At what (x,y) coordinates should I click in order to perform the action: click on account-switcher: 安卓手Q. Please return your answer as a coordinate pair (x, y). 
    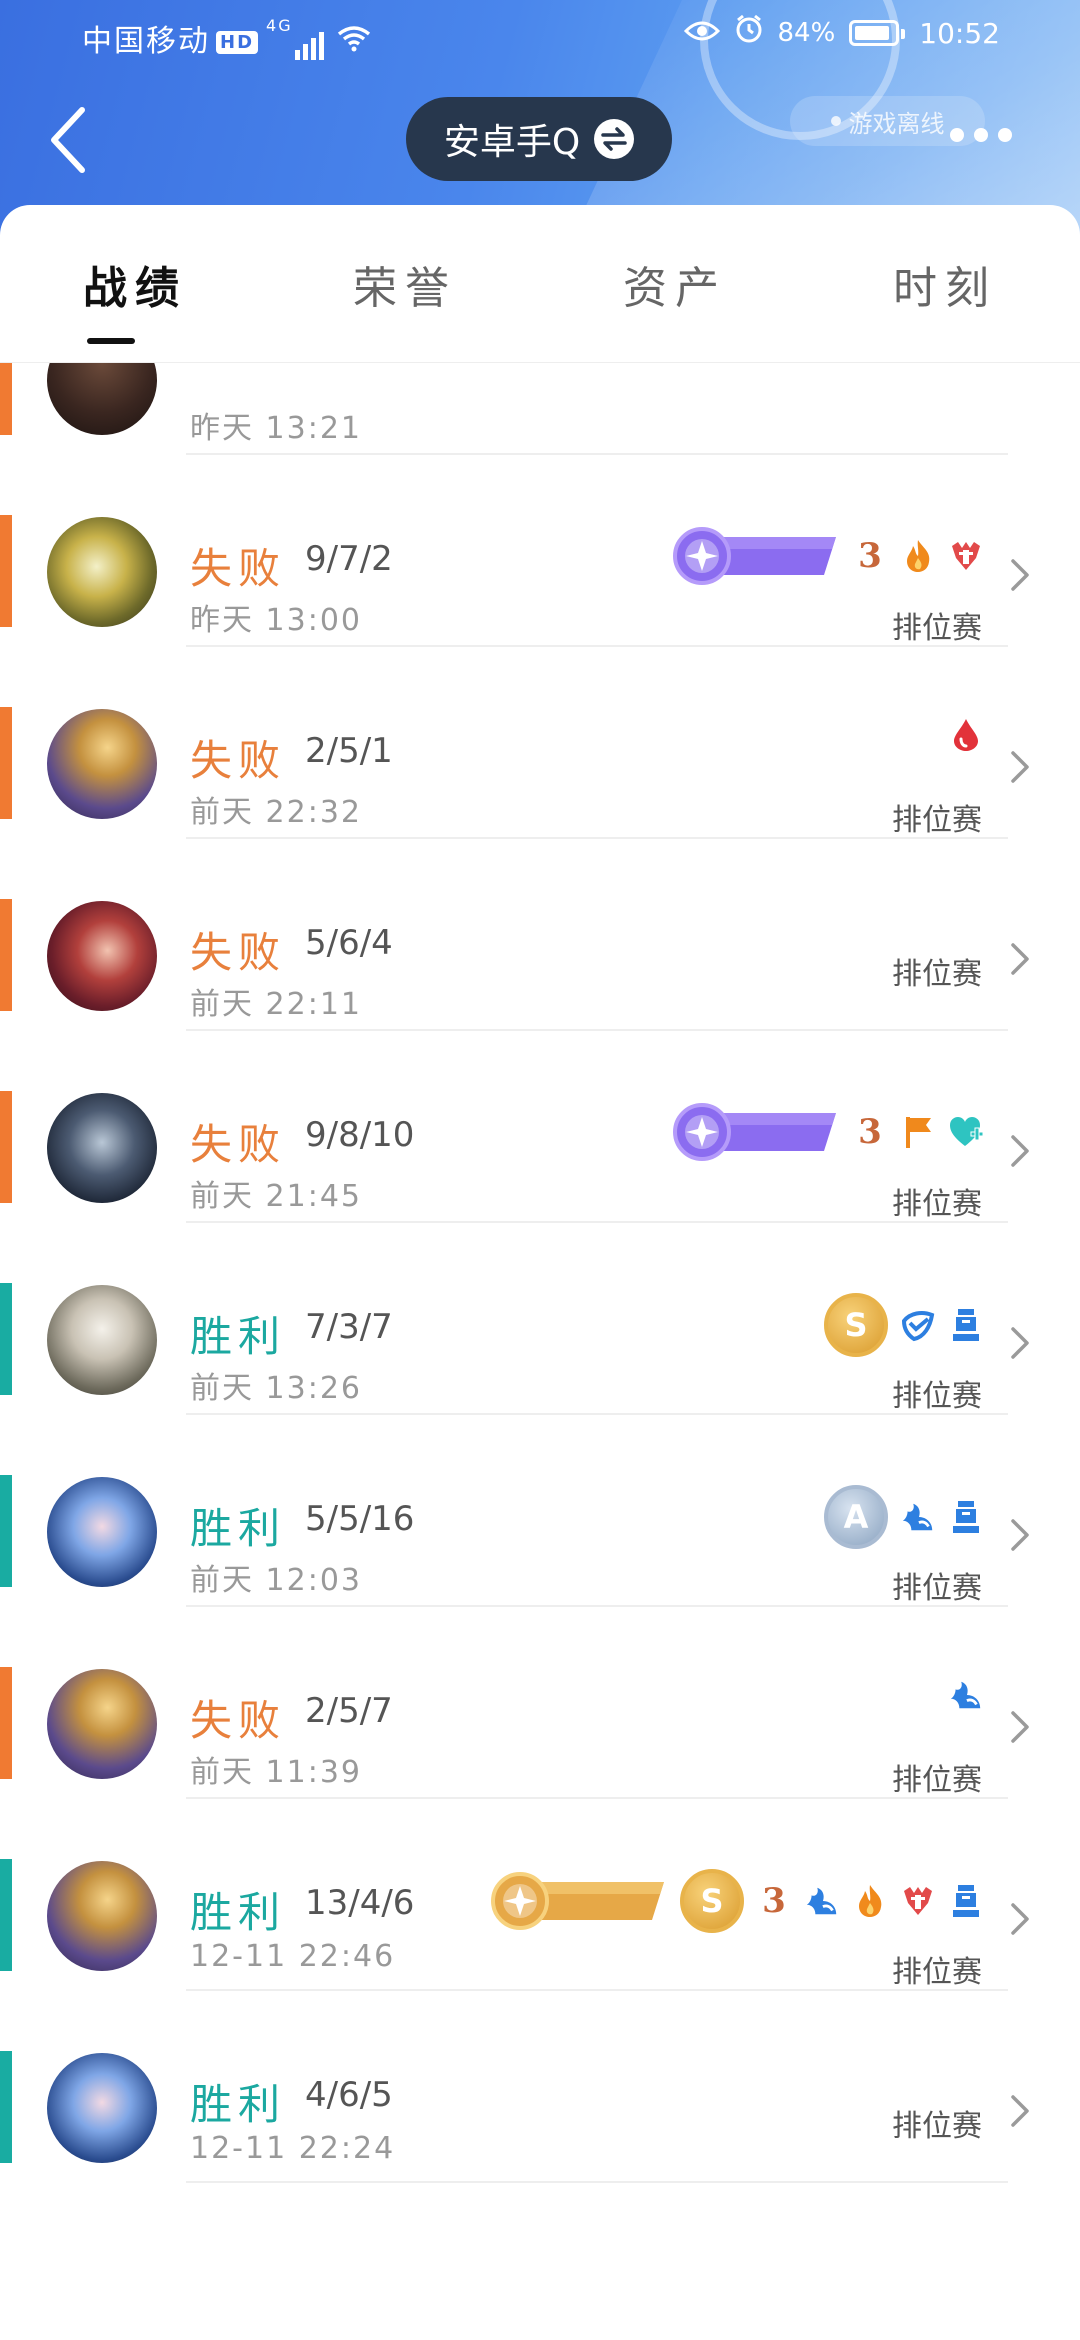
    Looking at the image, I should click on (539, 139).